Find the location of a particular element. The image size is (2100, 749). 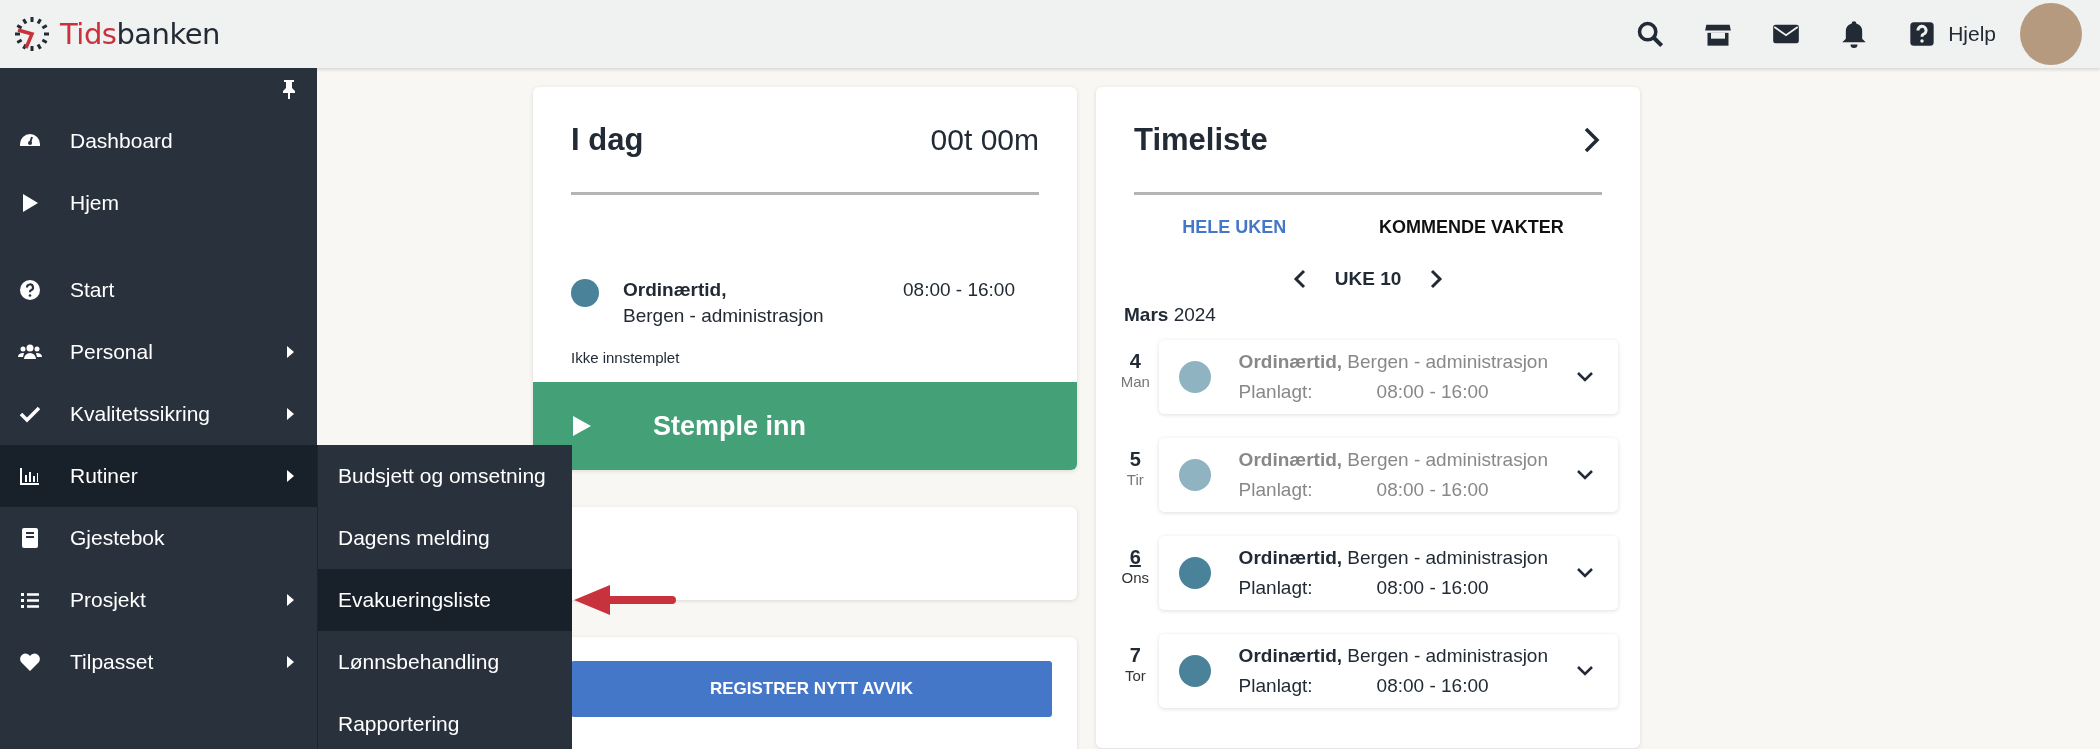

day-number: 6 is located at coordinates (1135, 557).